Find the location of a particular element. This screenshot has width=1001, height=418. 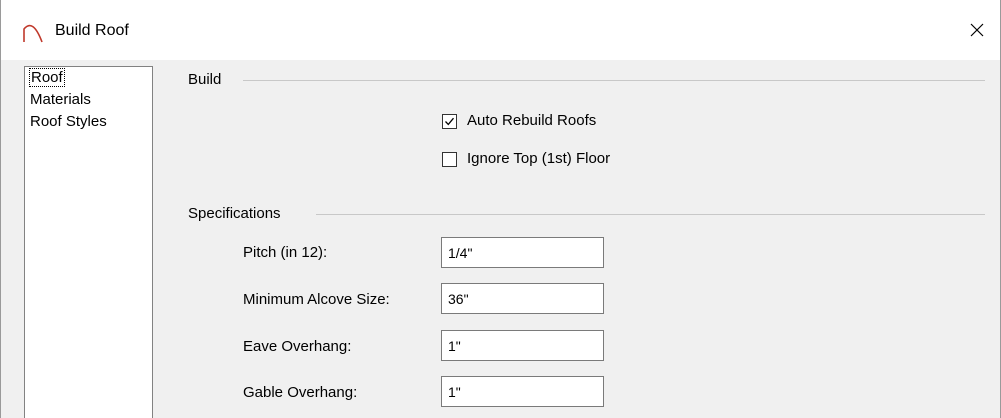

pitch-label: Pitch (in 12): is located at coordinates (285, 252).